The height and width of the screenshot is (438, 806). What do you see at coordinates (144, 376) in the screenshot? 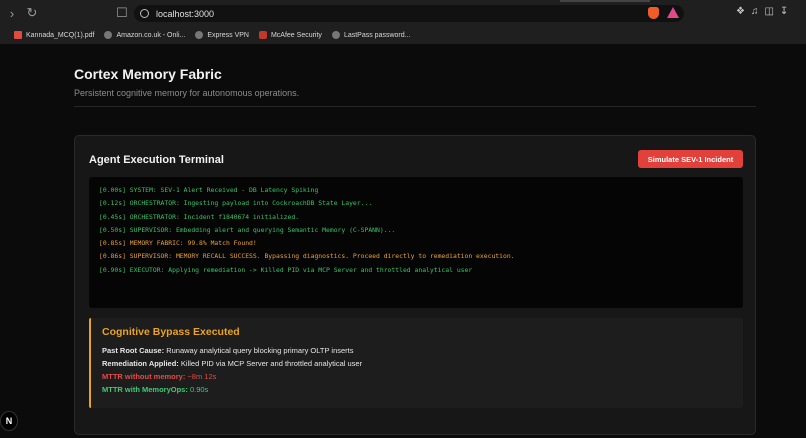
I see `mttr-without-label: MTTR without memory:` at bounding box center [144, 376].